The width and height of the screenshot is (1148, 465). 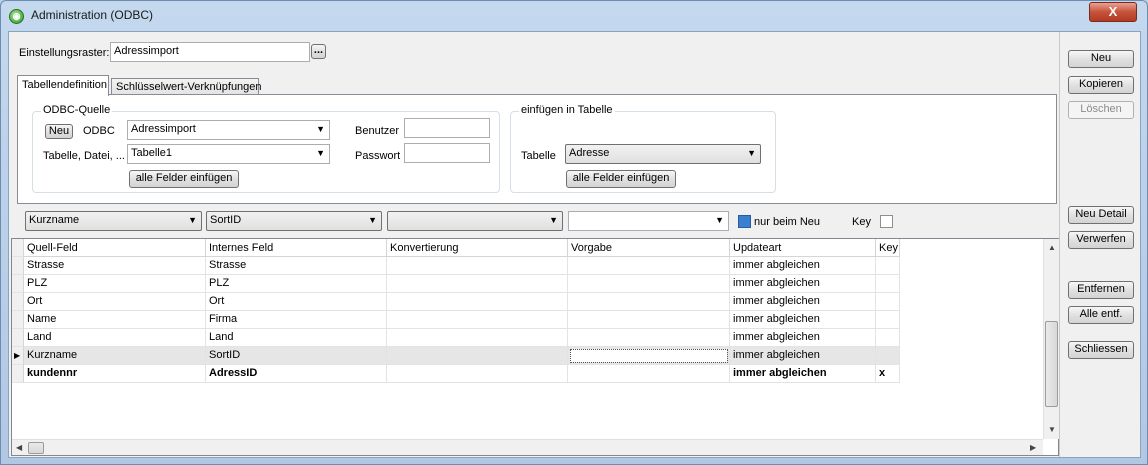 What do you see at coordinates (36, 448) in the screenshot?
I see `horizontal-scroll-thumb` at bounding box center [36, 448].